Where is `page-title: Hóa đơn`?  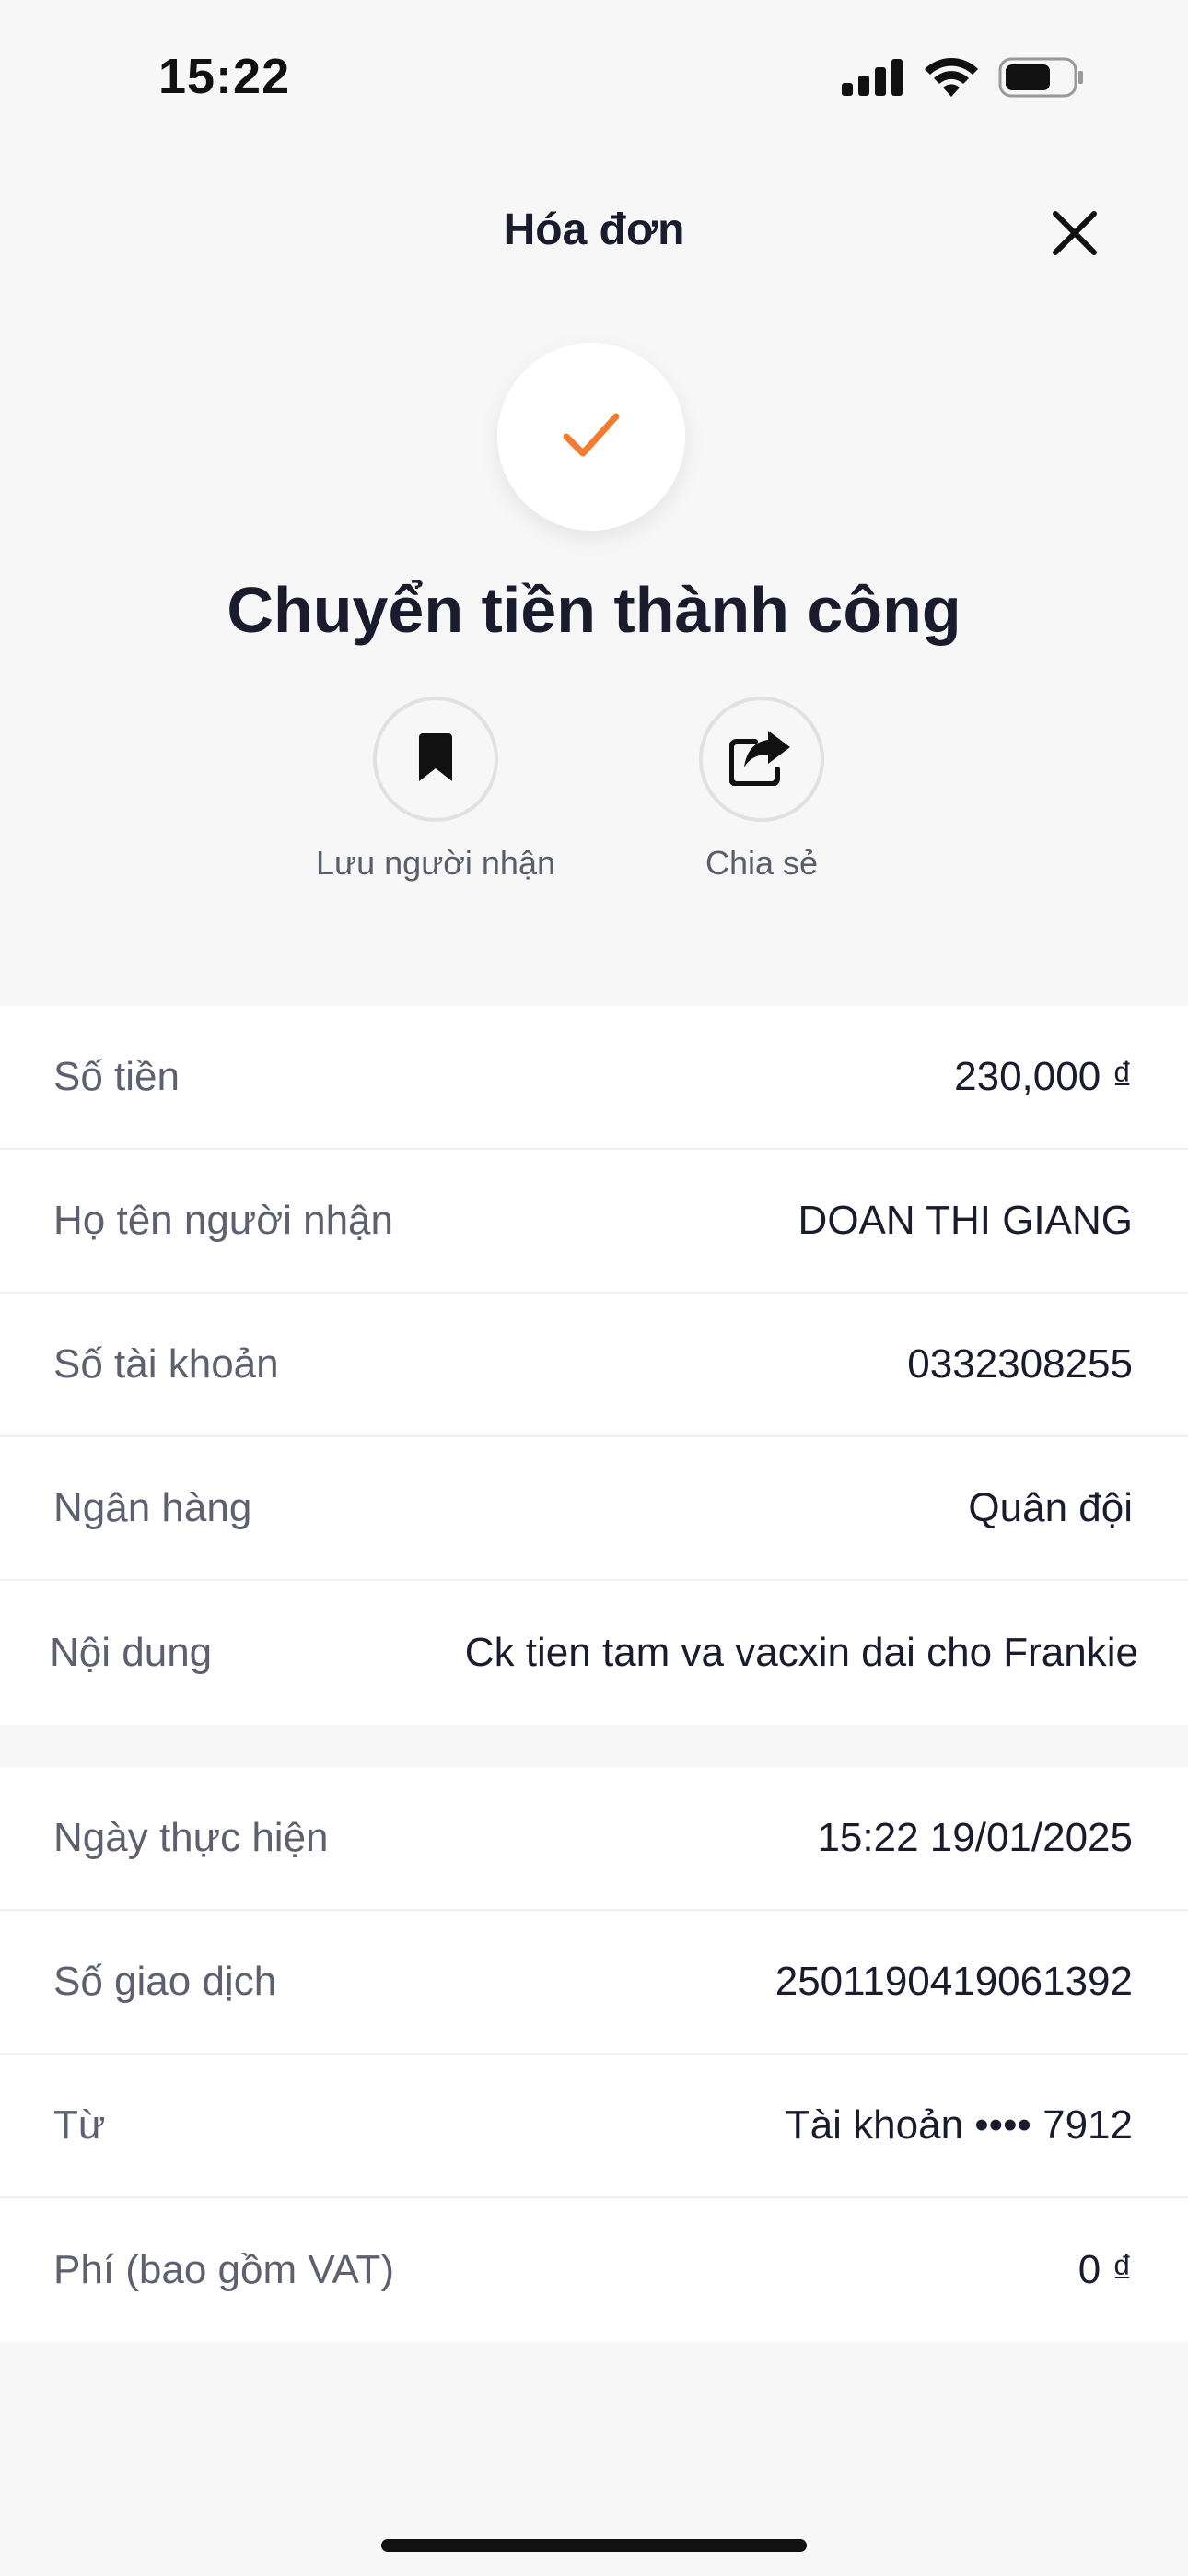 page-title: Hóa đơn is located at coordinates (594, 229).